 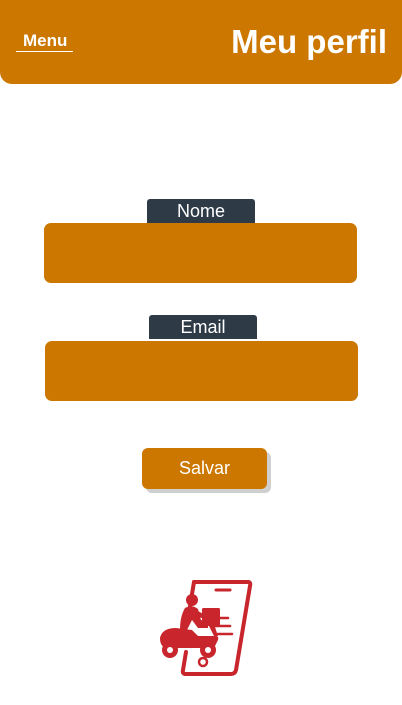 I want to click on email-input, so click(x=201, y=371).